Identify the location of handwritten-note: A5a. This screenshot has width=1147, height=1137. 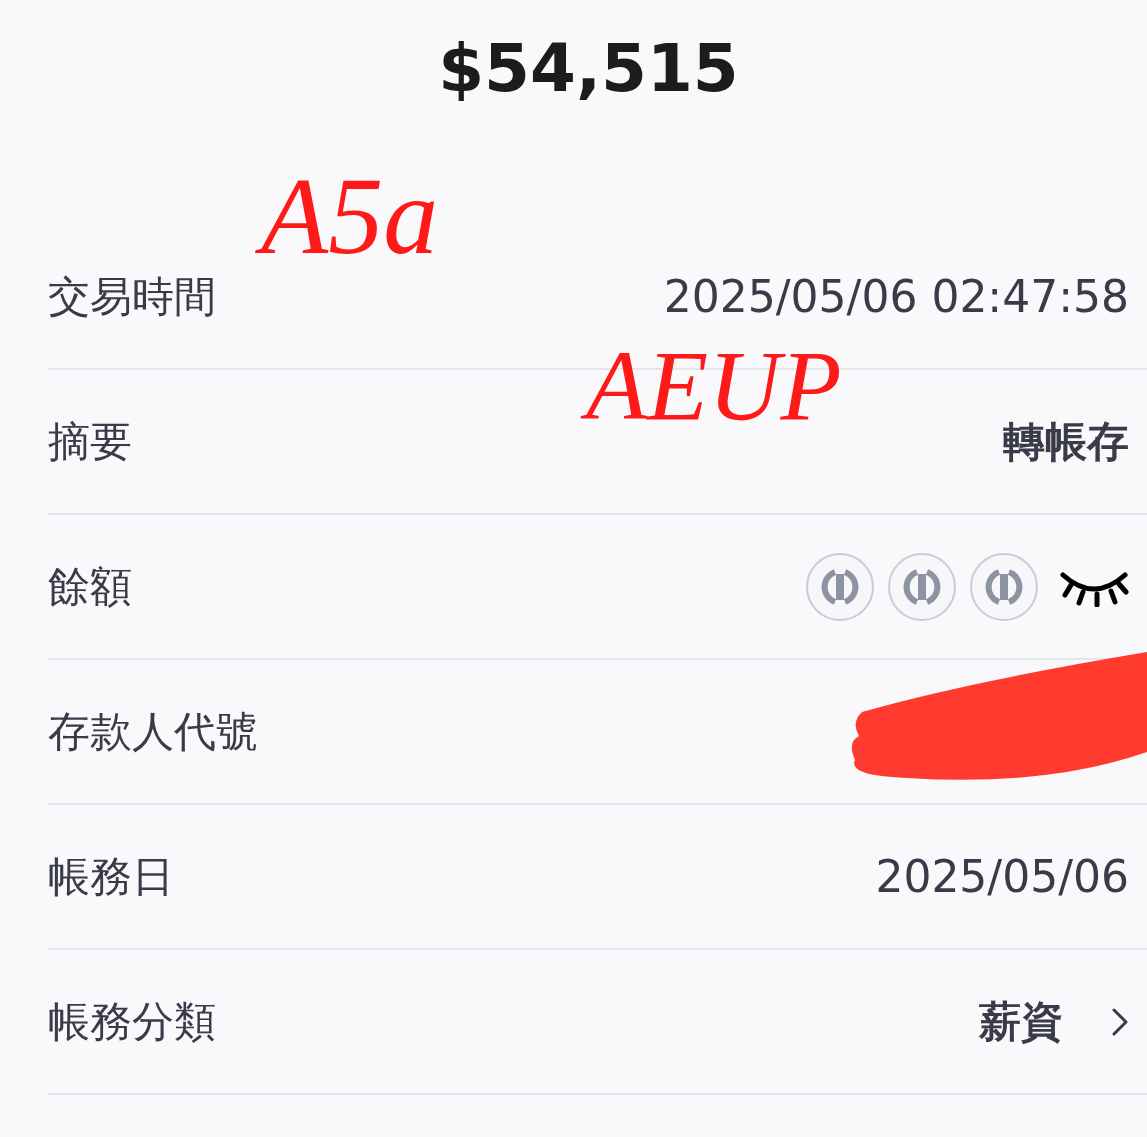
(350, 216).